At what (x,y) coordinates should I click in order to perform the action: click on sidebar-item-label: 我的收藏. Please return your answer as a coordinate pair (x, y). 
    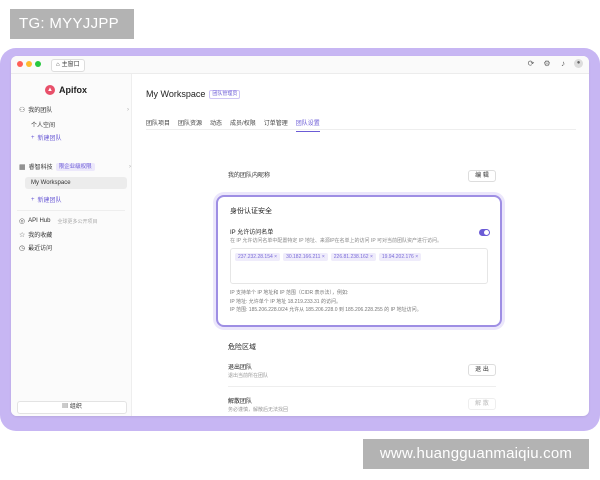
    Looking at the image, I should click on (40, 236).